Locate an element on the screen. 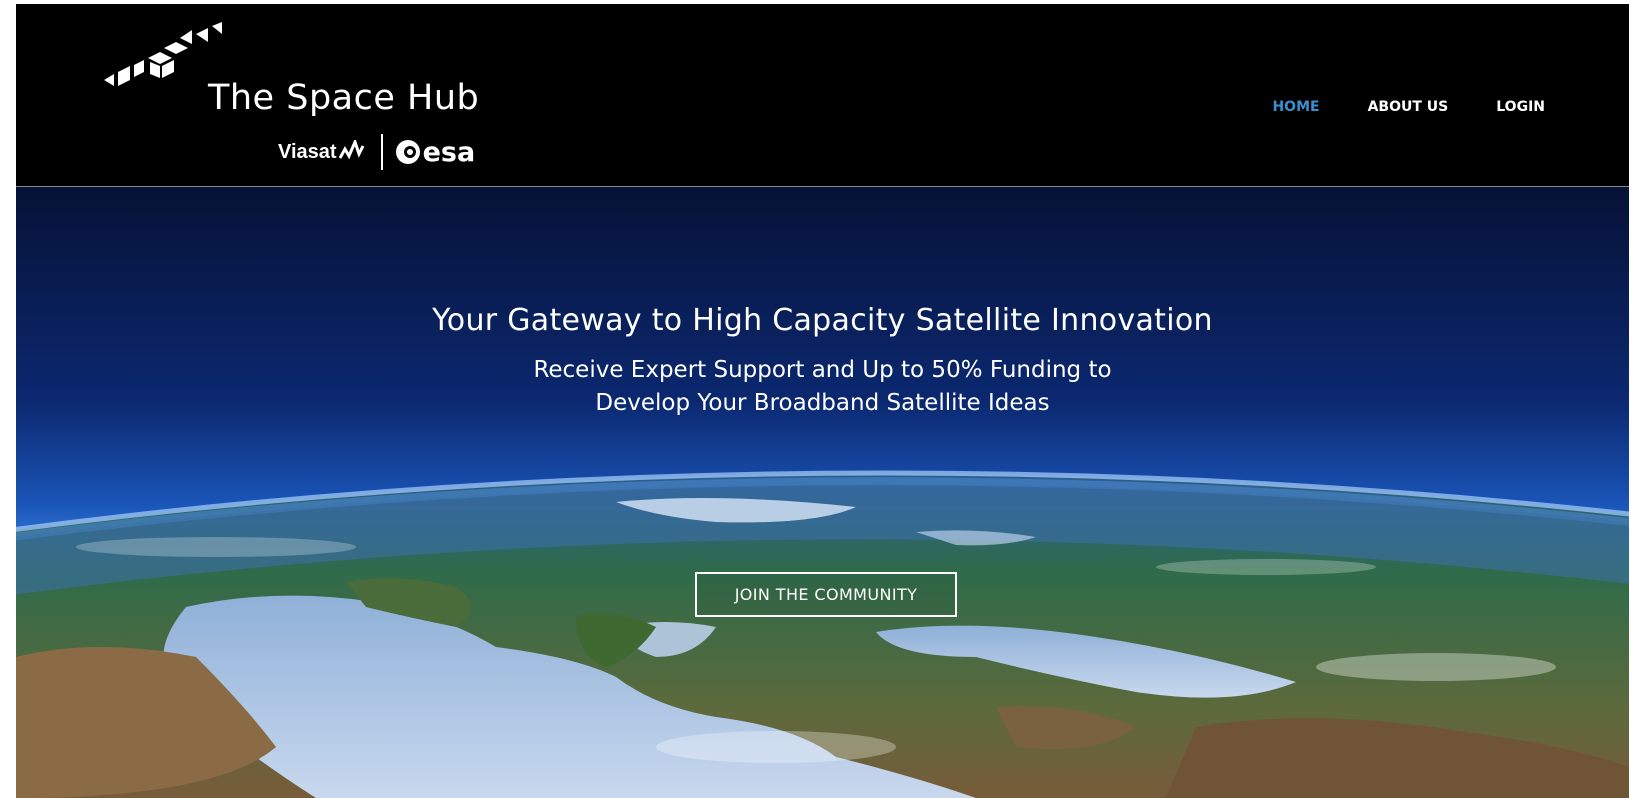 Image resolution: width=1635 pixels, height=798 pixels. hero-subtitle-line-2: Develop Your Broadband Satellite Ideas is located at coordinates (822, 403).